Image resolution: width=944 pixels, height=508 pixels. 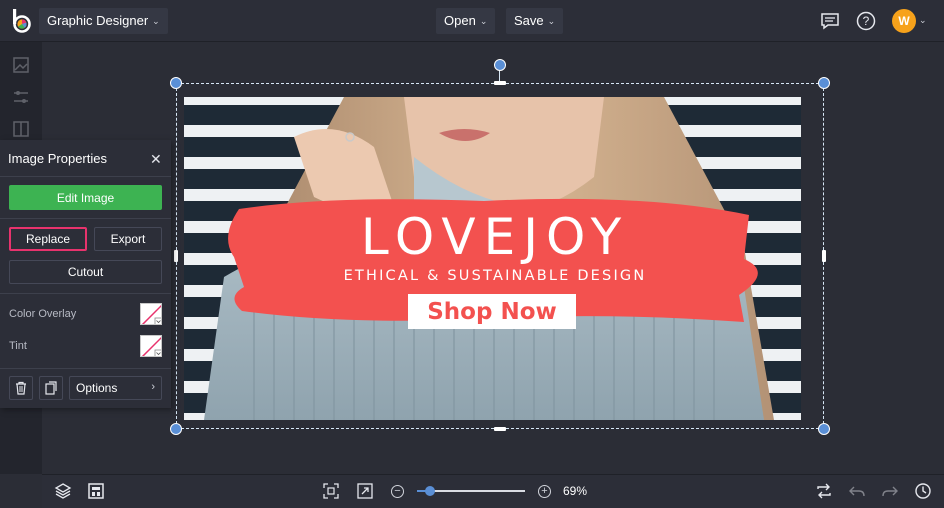 I want to click on layout-icon, so click(x=21, y=129).